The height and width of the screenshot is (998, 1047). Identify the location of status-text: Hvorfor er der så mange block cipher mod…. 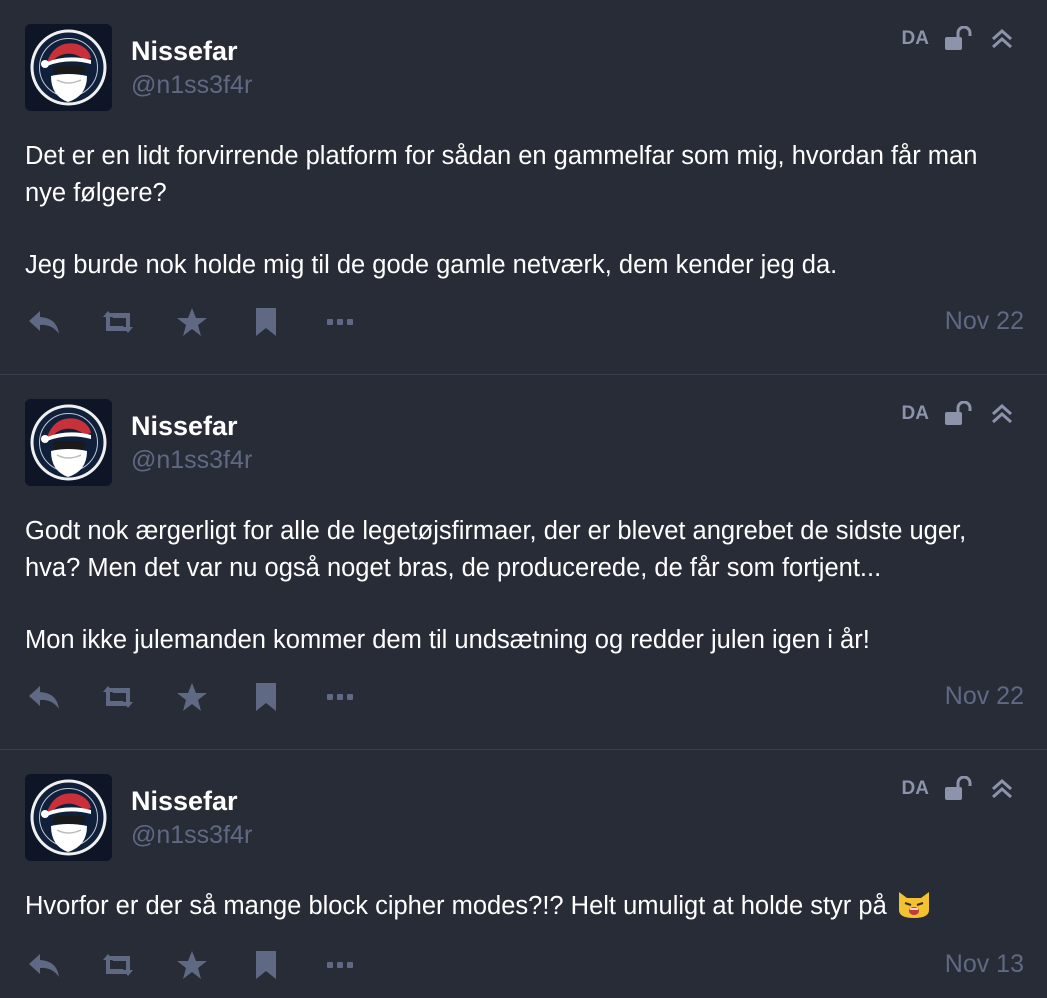
(456, 906).